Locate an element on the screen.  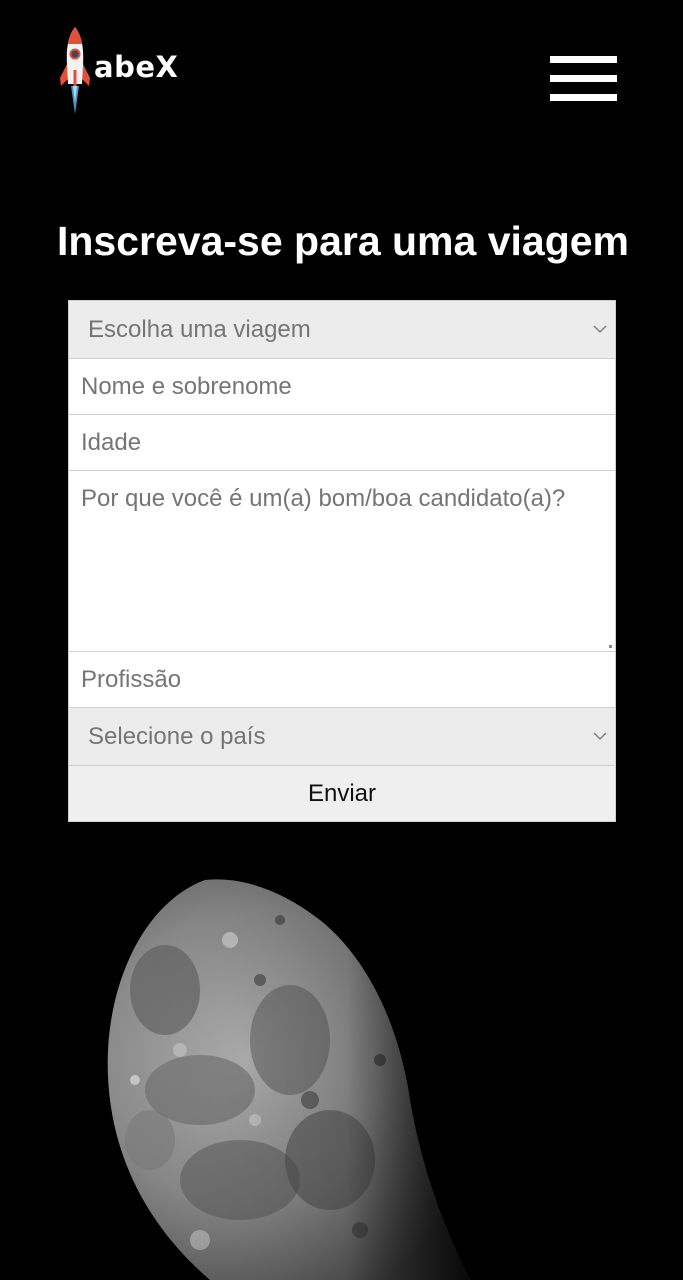
hamburger-menu-icon is located at coordinates (583, 78).